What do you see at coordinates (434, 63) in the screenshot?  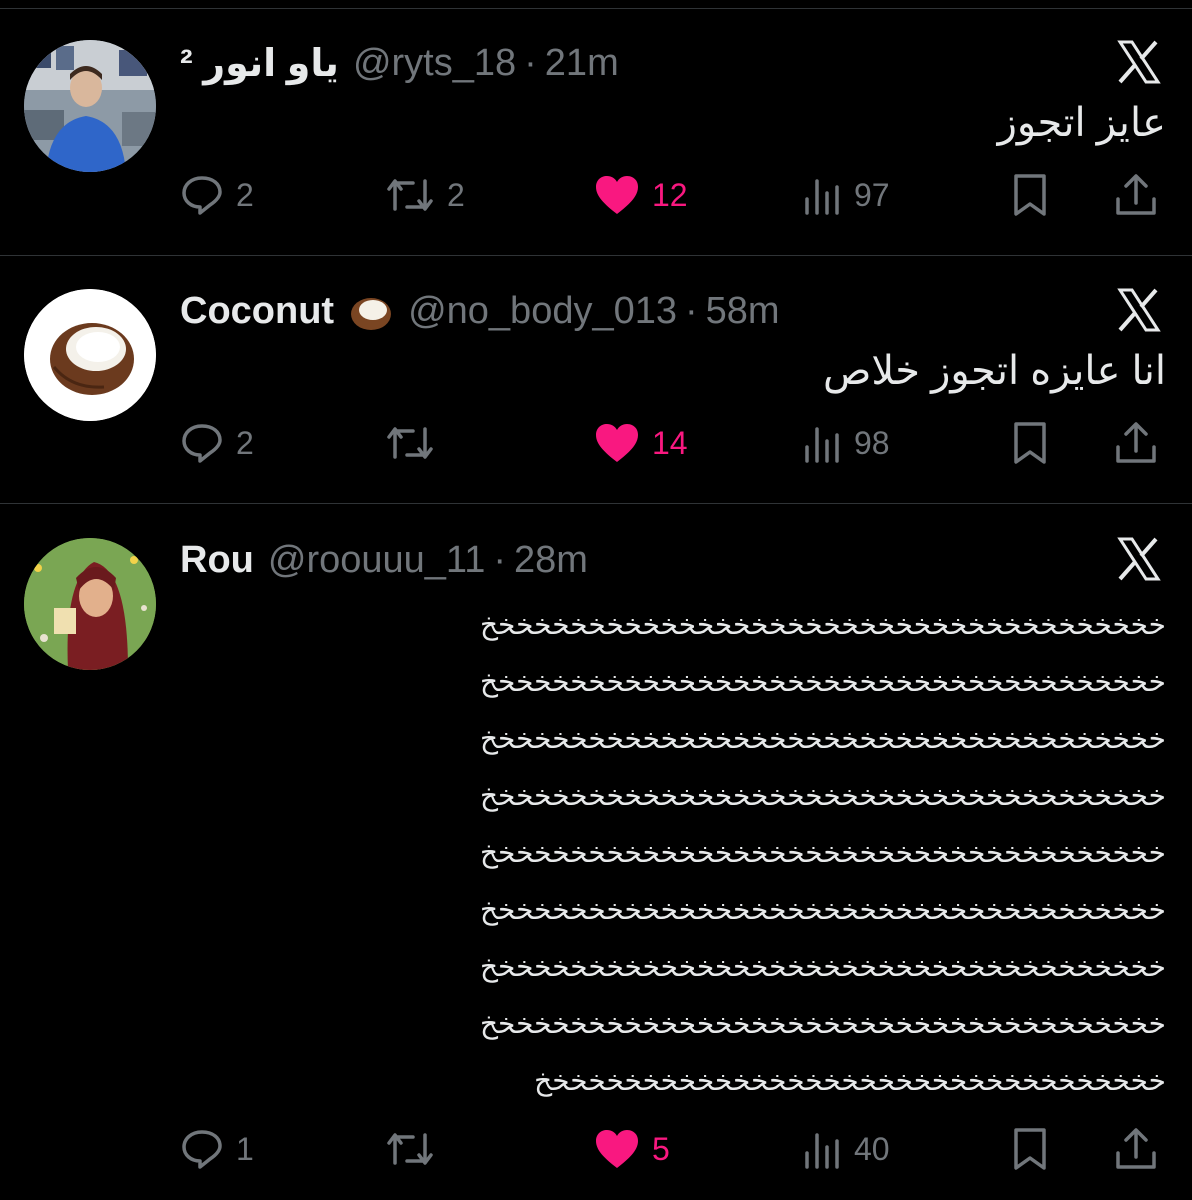 I see `user-handle: @ryts_18` at bounding box center [434, 63].